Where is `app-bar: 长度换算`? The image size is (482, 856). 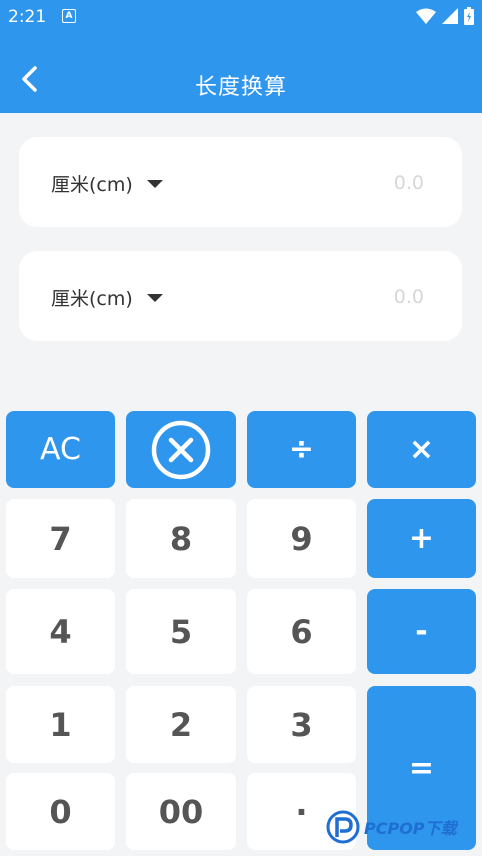
app-bar: 长度换算 is located at coordinates (241, 73).